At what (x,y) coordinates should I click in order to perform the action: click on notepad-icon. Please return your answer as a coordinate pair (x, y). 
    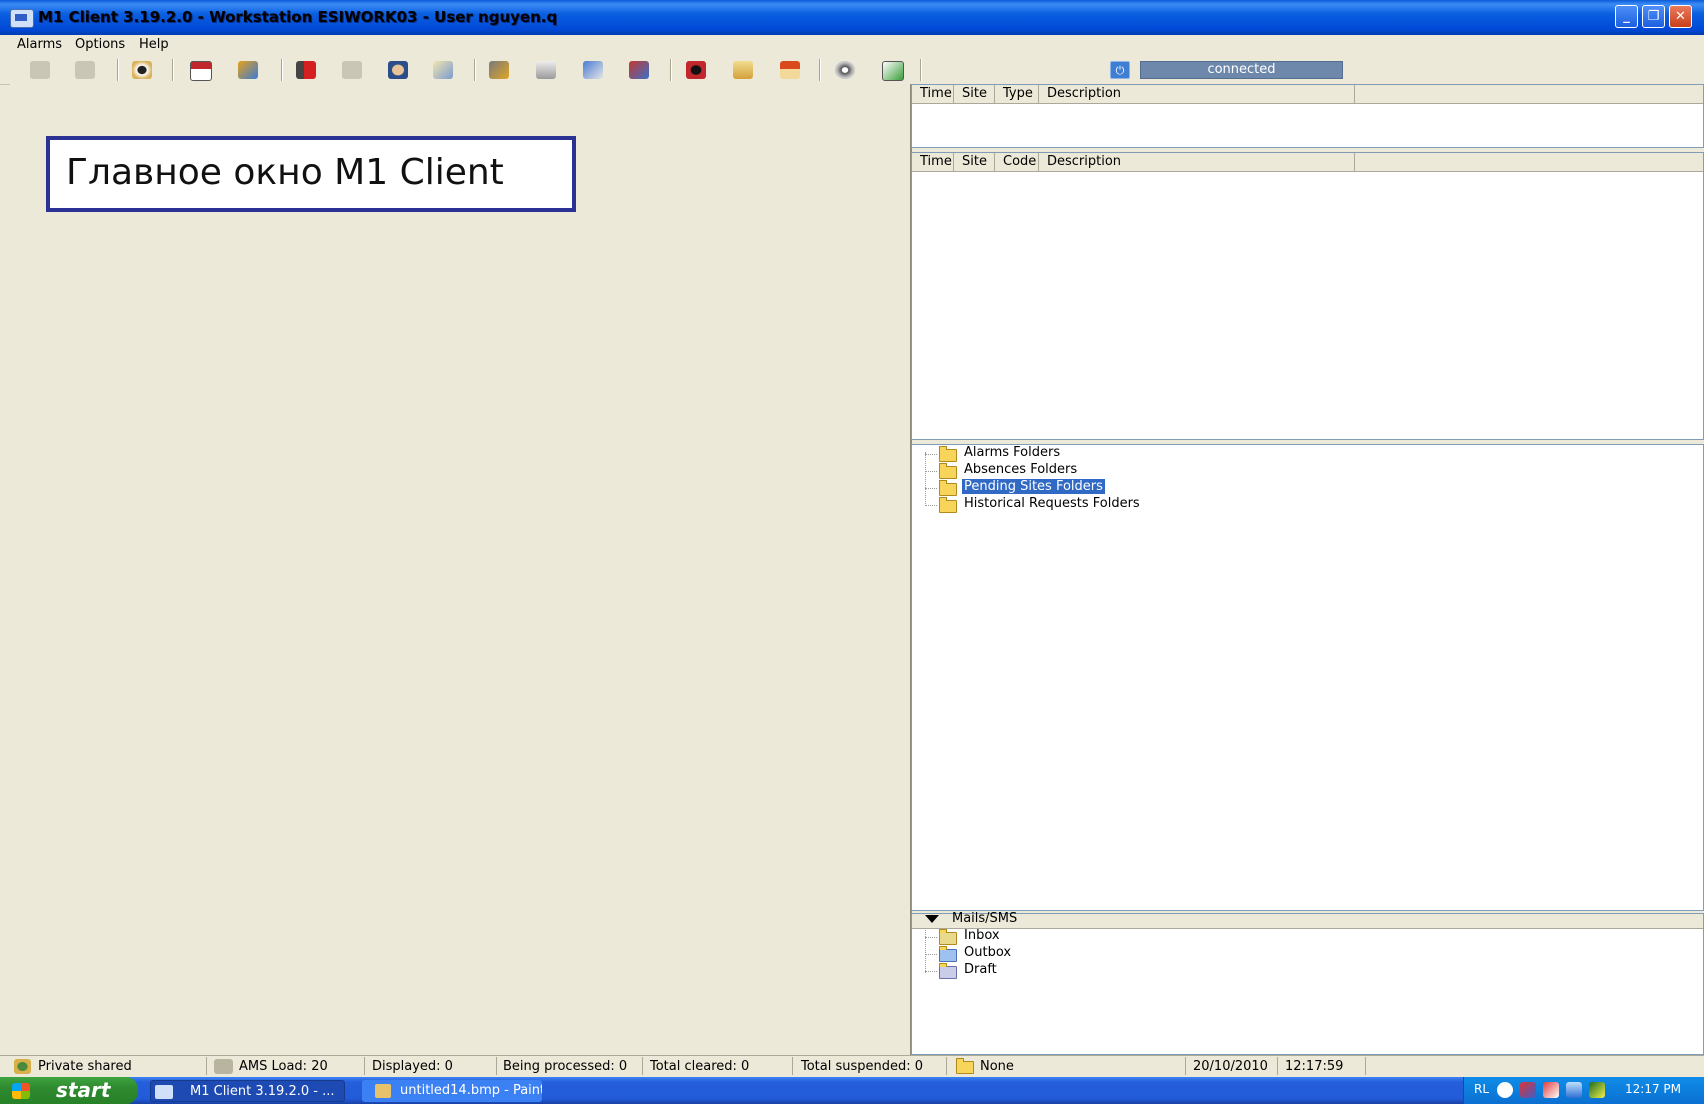
    Looking at the image, I should click on (443, 70).